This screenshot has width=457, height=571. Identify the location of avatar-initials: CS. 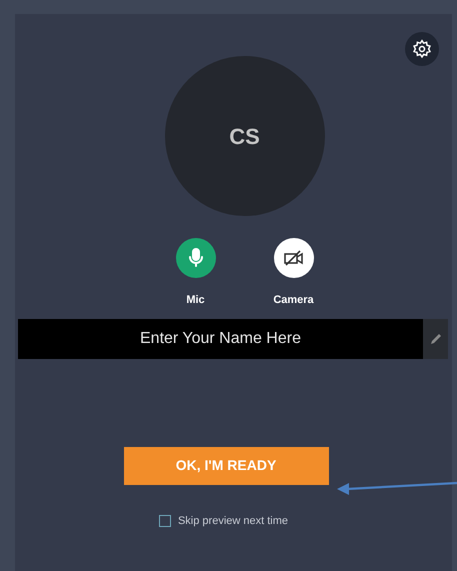
(244, 136).